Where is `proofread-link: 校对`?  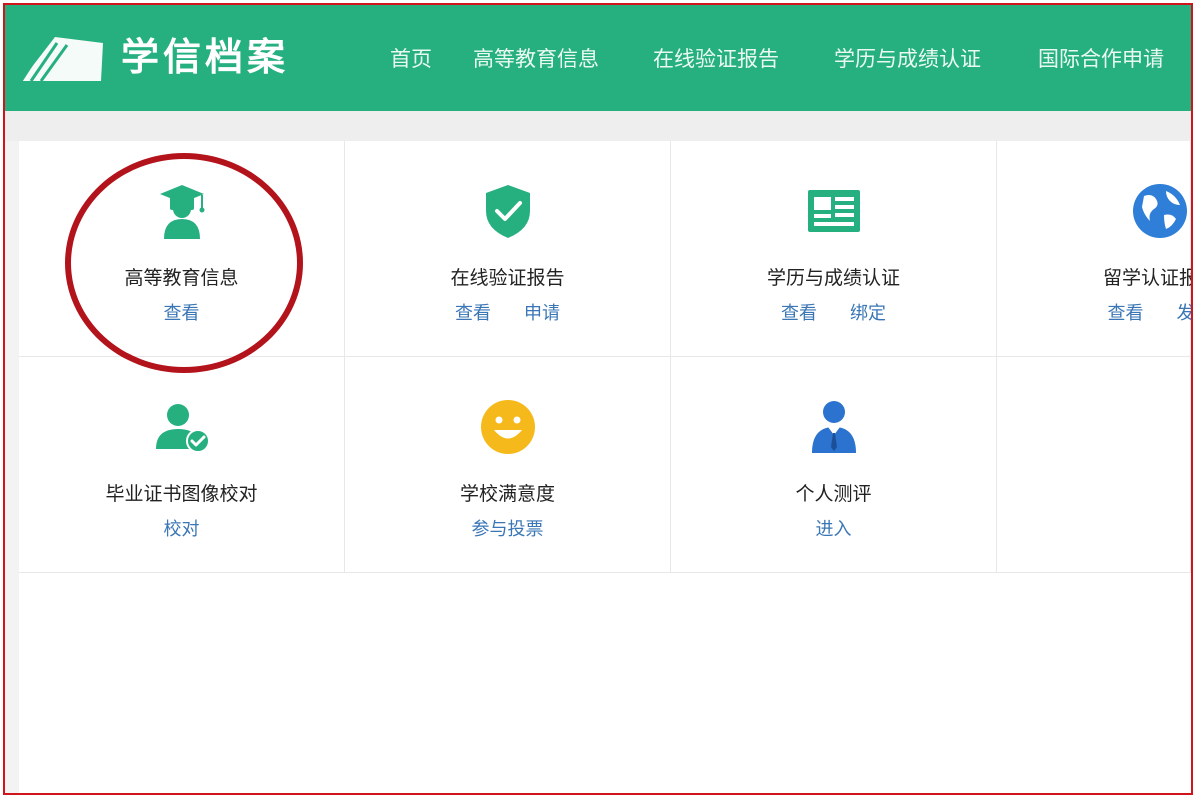 proofread-link: 校对 is located at coordinates (182, 528).